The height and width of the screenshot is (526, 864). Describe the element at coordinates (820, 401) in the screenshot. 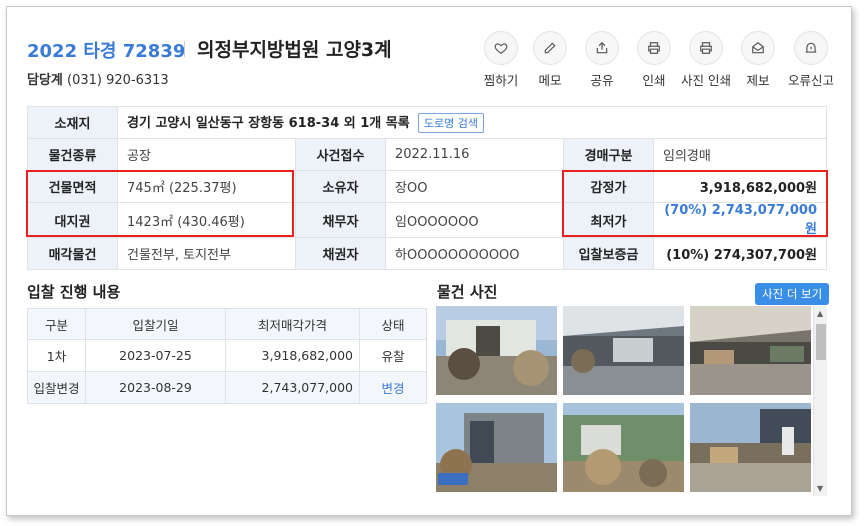

I see `photo-scrollbar: ▲ ▼` at that location.